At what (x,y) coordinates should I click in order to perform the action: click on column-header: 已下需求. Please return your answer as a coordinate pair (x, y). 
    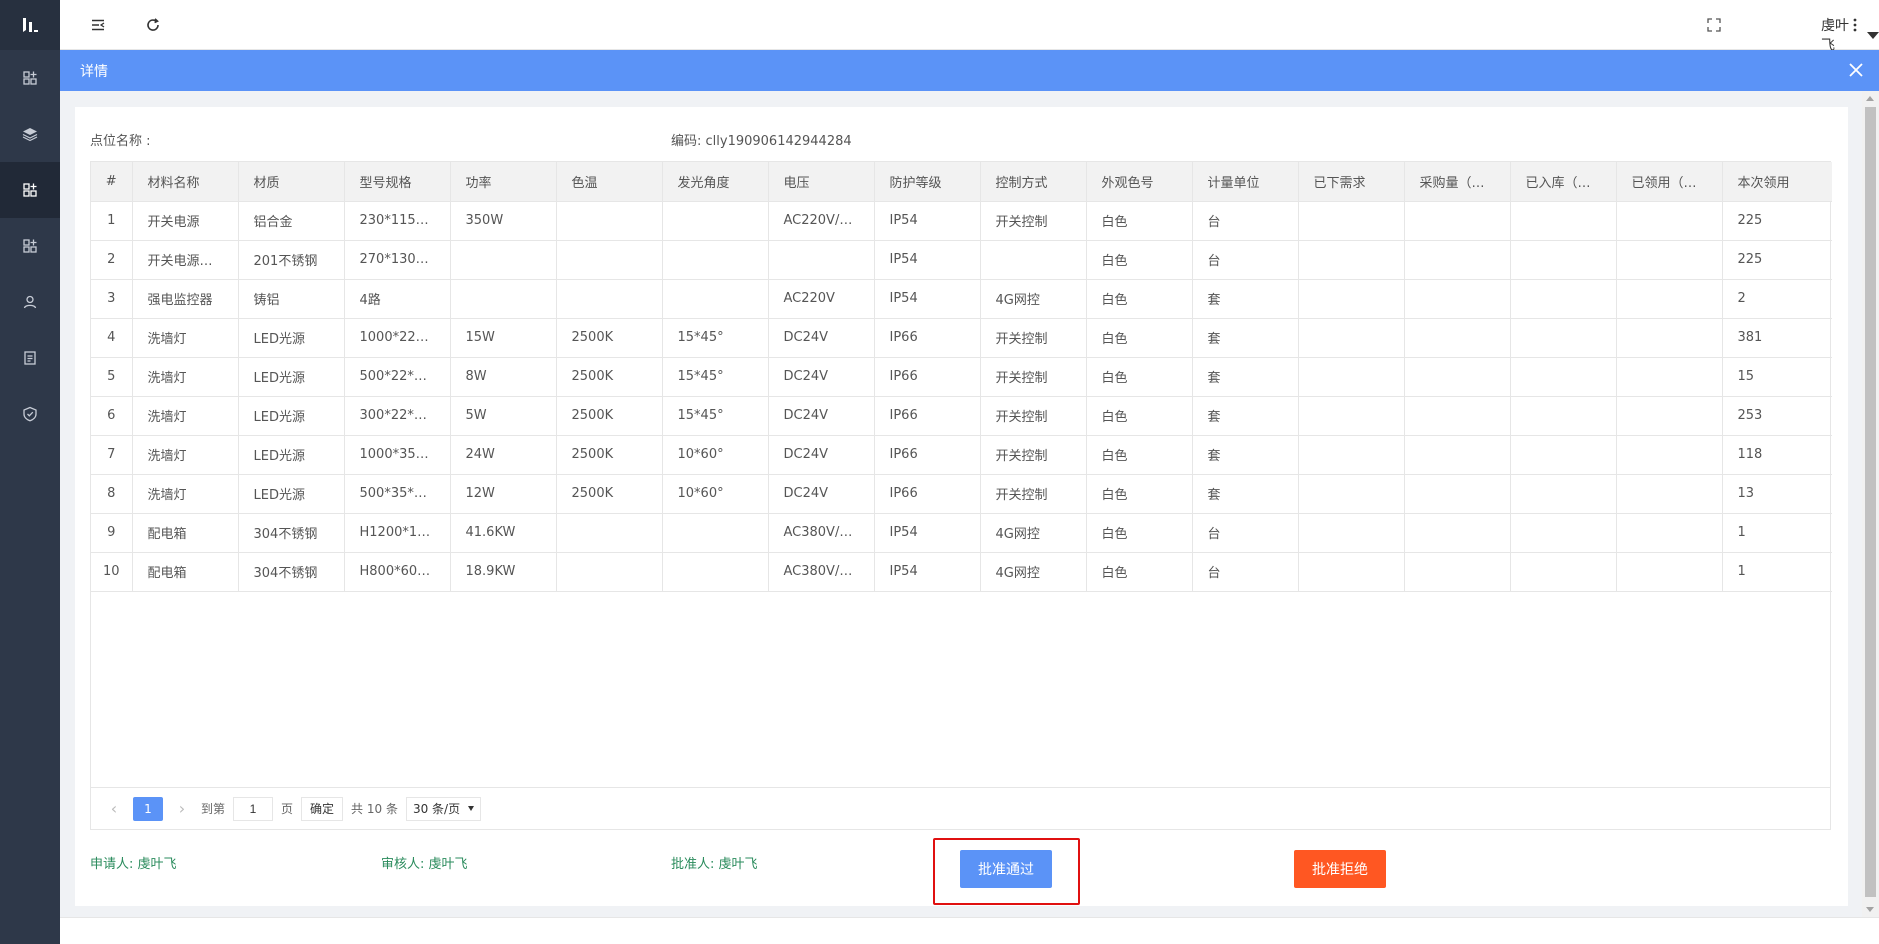
    Looking at the image, I should click on (1351, 182).